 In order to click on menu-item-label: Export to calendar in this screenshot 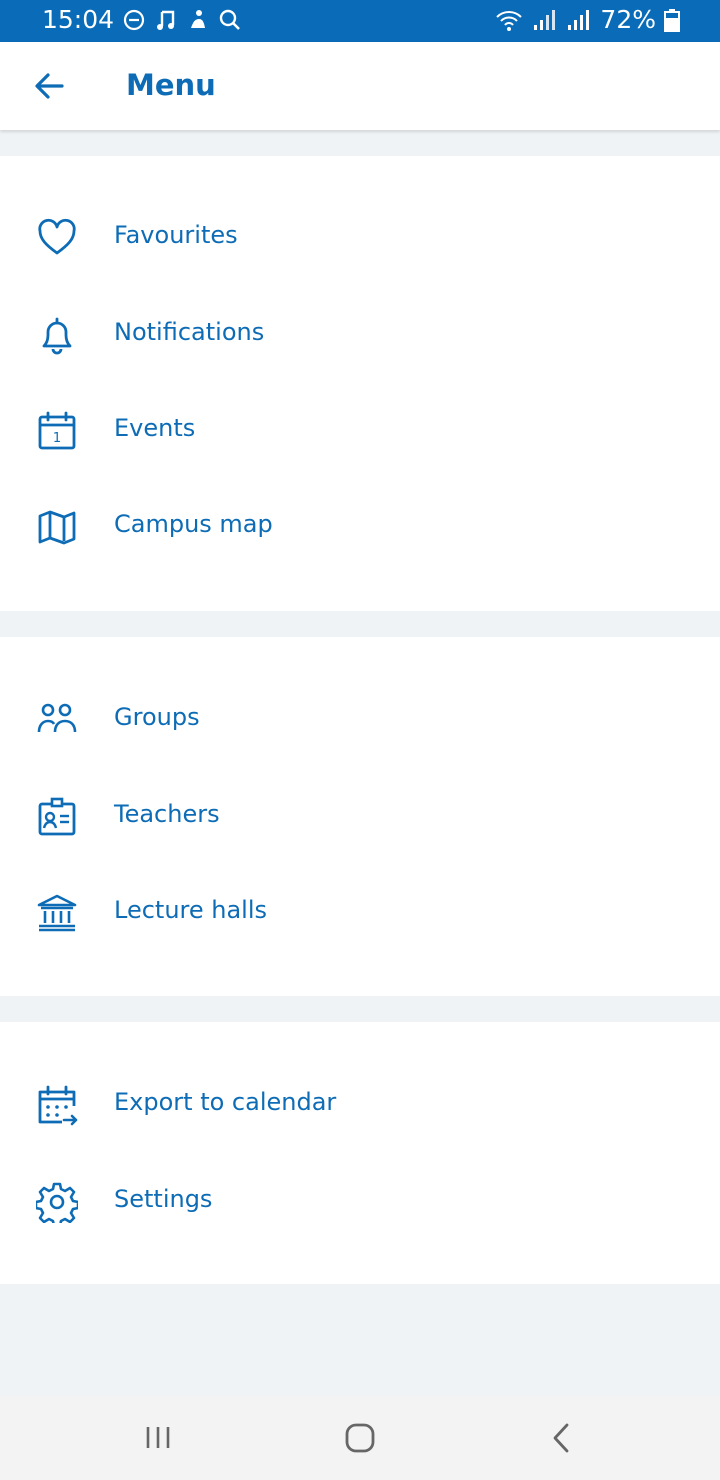, I will do `click(225, 1102)`.